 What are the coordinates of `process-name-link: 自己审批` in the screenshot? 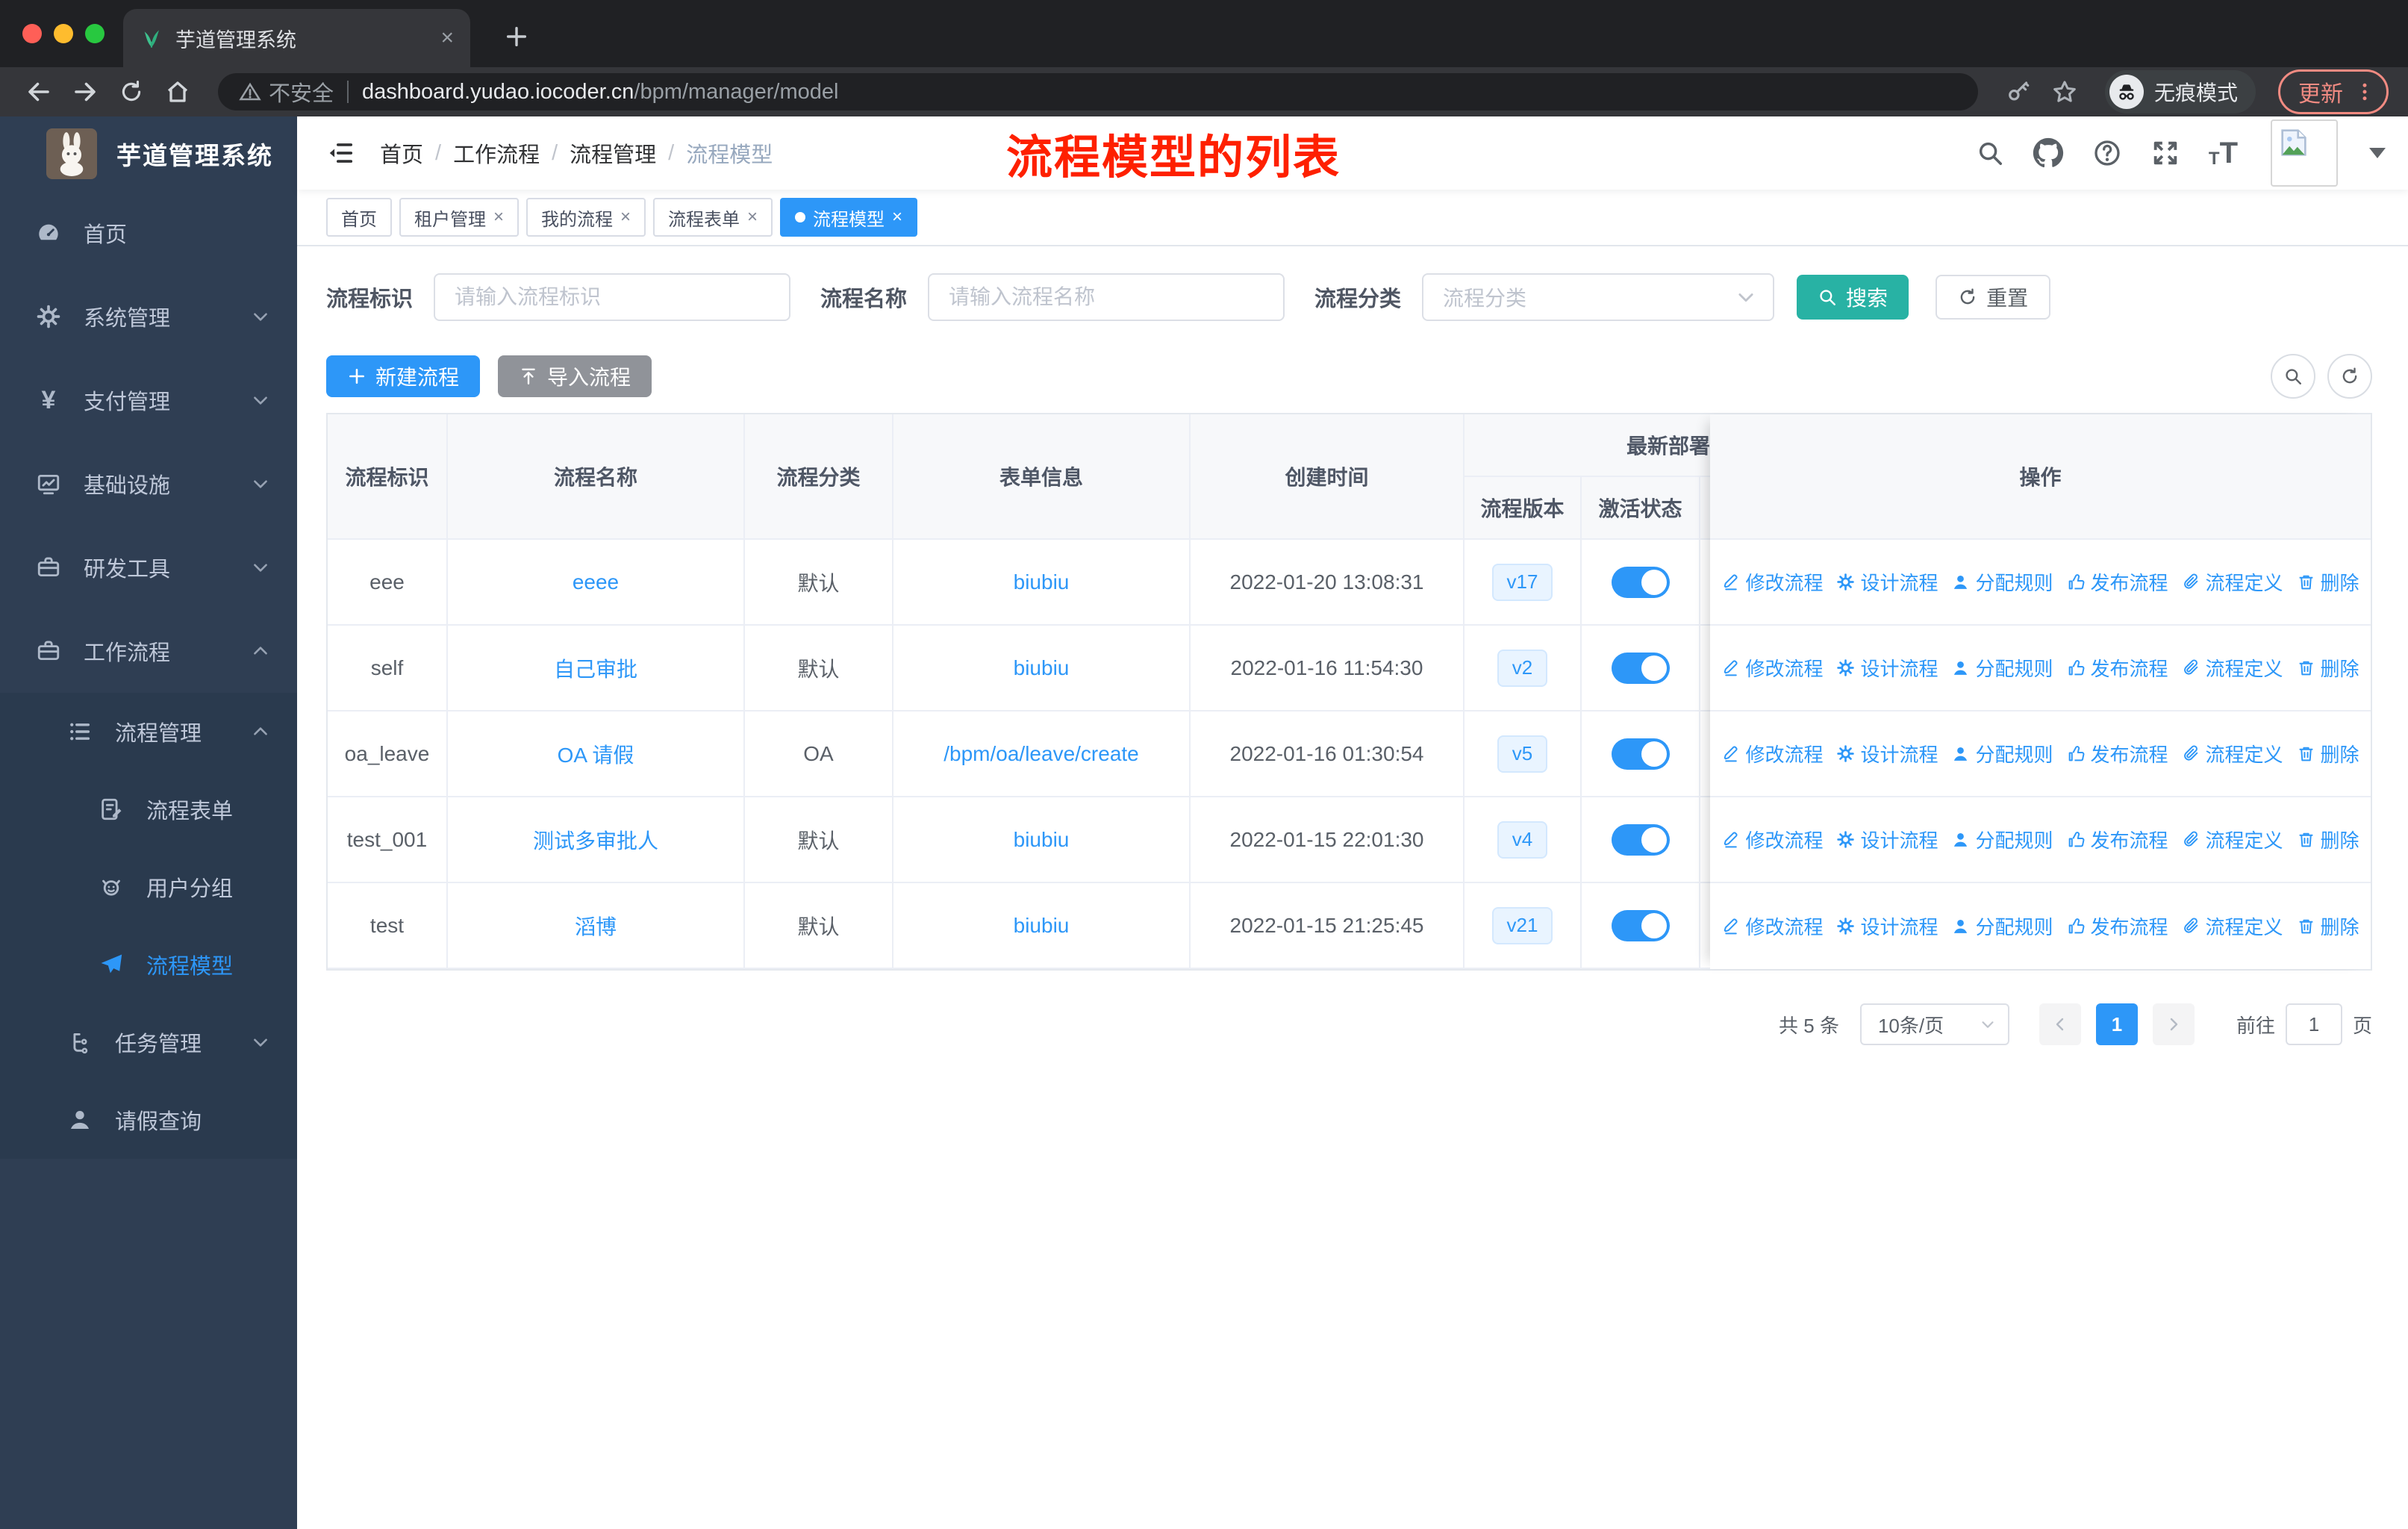 It's located at (595, 668).